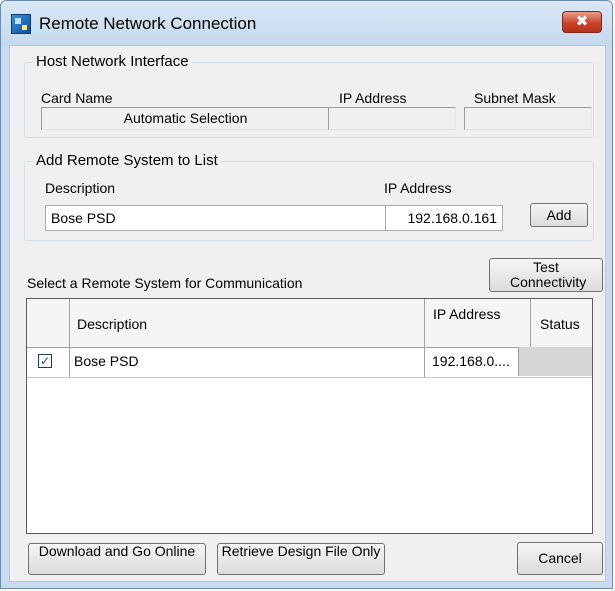 This screenshot has height=591, width=615. What do you see at coordinates (301, 559) in the screenshot?
I see `retrieve-design-file-button: Retrieve Design File Only` at bounding box center [301, 559].